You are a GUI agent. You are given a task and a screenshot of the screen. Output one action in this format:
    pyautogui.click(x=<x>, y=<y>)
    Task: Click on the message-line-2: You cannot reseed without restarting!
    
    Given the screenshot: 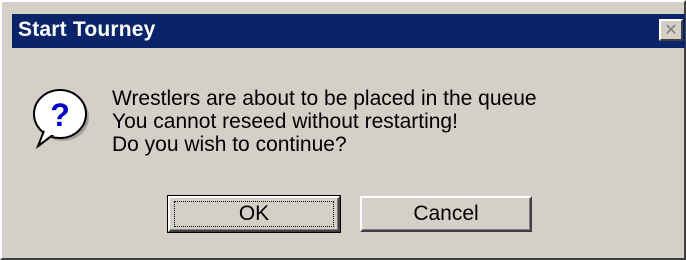 What is the action you would take?
    pyautogui.click(x=285, y=121)
    